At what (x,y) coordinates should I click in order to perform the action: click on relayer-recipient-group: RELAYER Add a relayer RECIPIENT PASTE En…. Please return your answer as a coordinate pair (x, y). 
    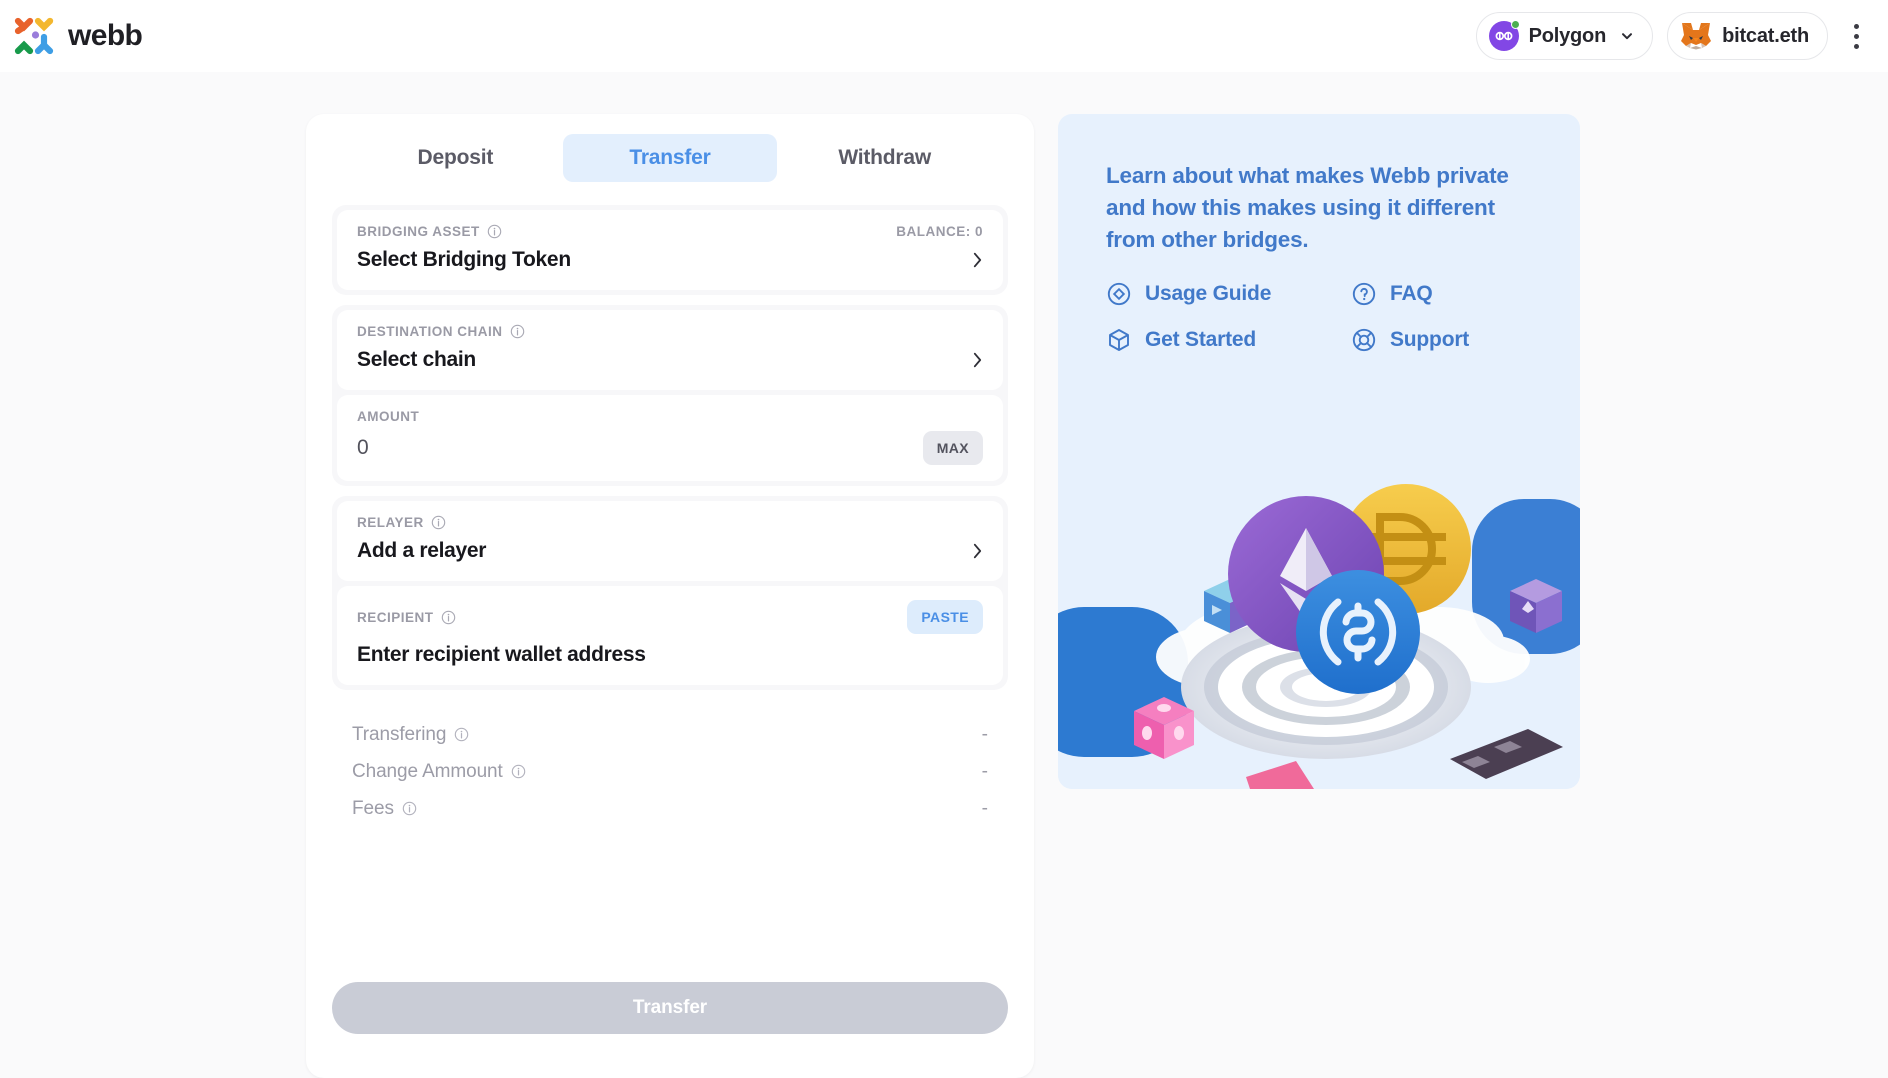
    Looking at the image, I should click on (670, 593).